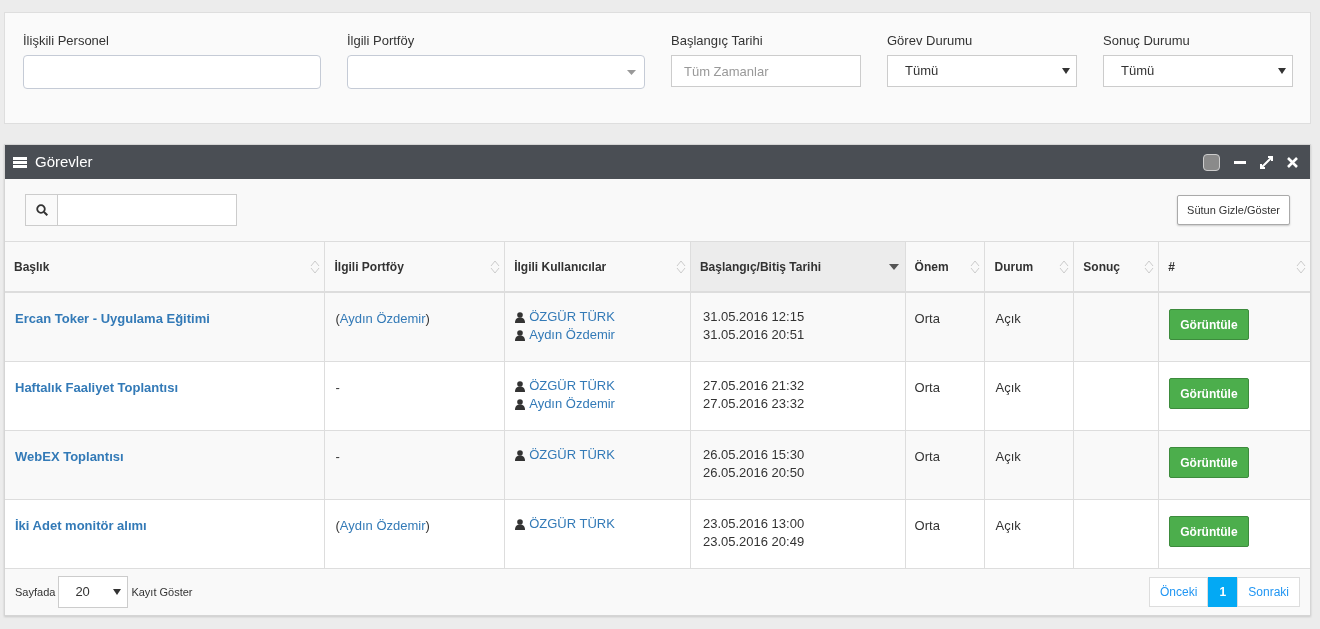  What do you see at coordinates (112, 318) in the screenshot?
I see `task-title-link: Ercan Toker - Uygulama Eğitimi` at bounding box center [112, 318].